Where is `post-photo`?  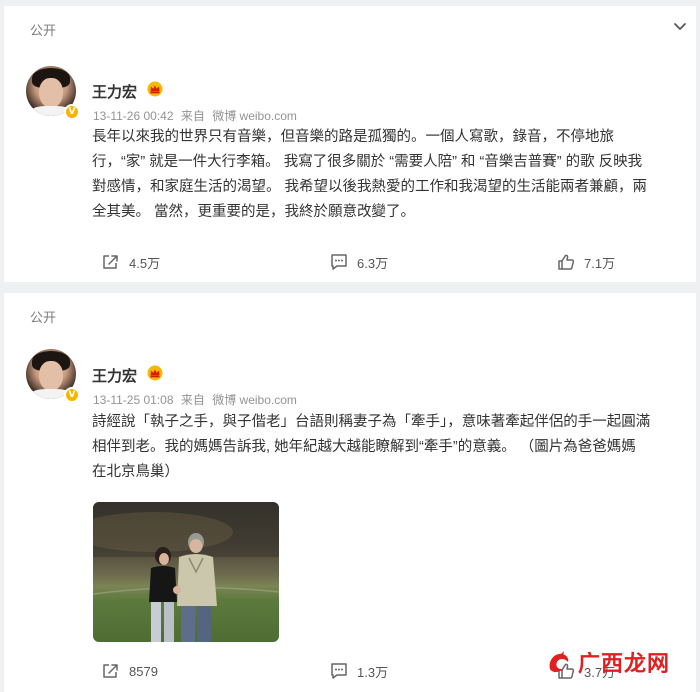 post-photo is located at coordinates (186, 572).